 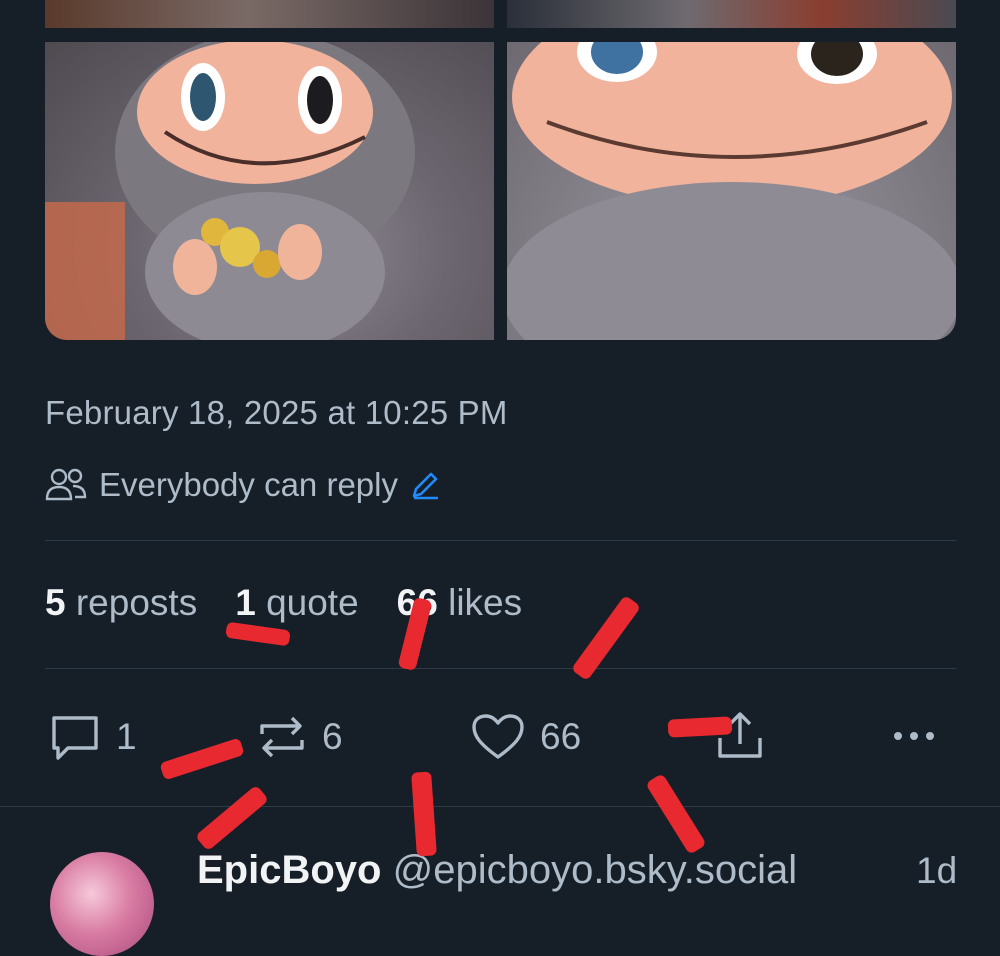 I want to click on ellipsis-icon, so click(x=914, y=736).